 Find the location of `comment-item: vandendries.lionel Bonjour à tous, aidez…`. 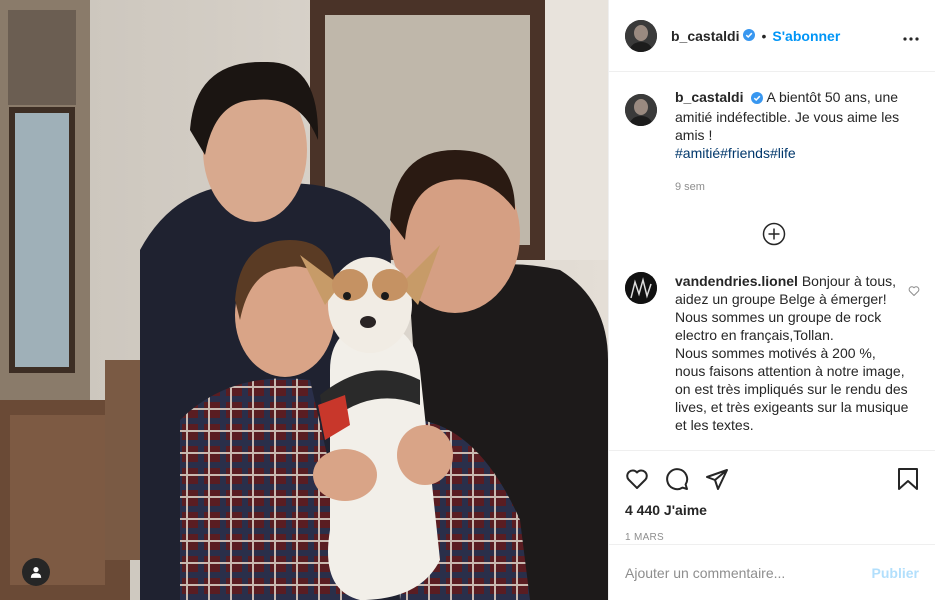

comment-item: vandendries.lionel Bonjour à tous, aidez… is located at coordinates (772, 353).